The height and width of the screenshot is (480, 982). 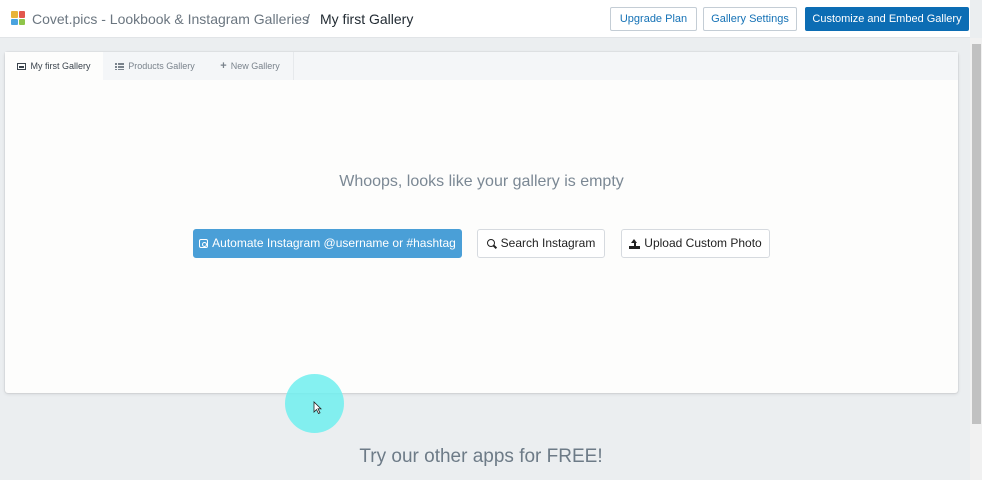 What do you see at coordinates (204, 243) in the screenshot?
I see `instagram-icon` at bounding box center [204, 243].